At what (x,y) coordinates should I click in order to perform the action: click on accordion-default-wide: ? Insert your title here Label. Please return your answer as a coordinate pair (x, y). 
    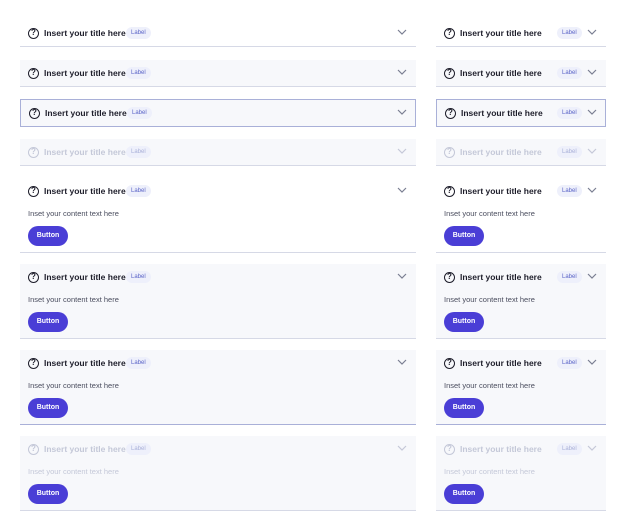
    Looking at the image, I should click on (218, 33).